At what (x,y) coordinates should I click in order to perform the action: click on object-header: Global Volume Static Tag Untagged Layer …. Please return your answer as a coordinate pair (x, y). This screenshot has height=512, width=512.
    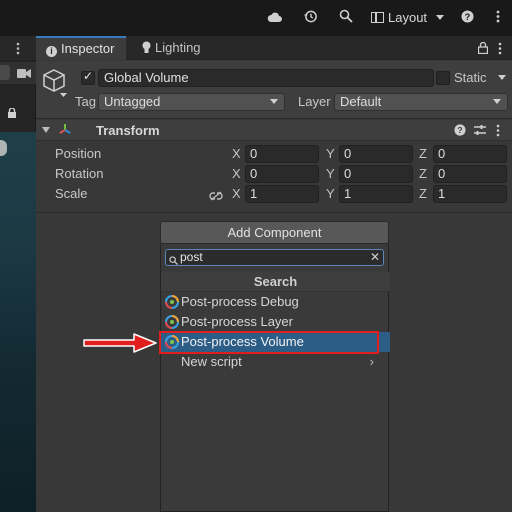
    Looking at the image, I should click on (274, 90).